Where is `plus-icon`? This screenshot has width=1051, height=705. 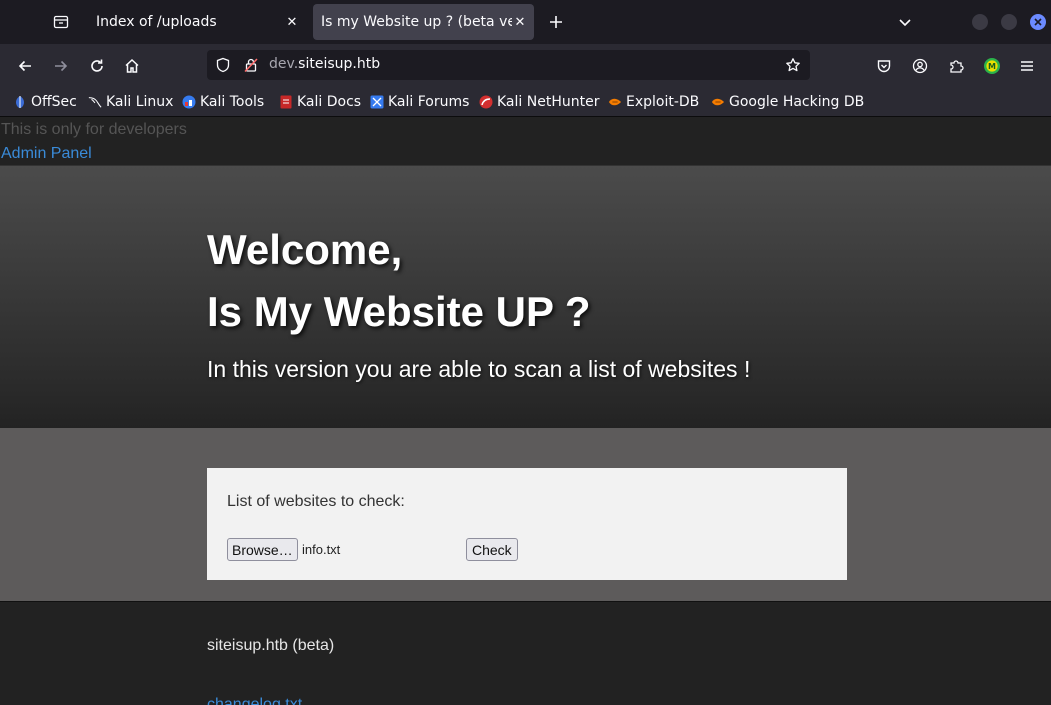
plus-icon is located at coordinates (556, 22).